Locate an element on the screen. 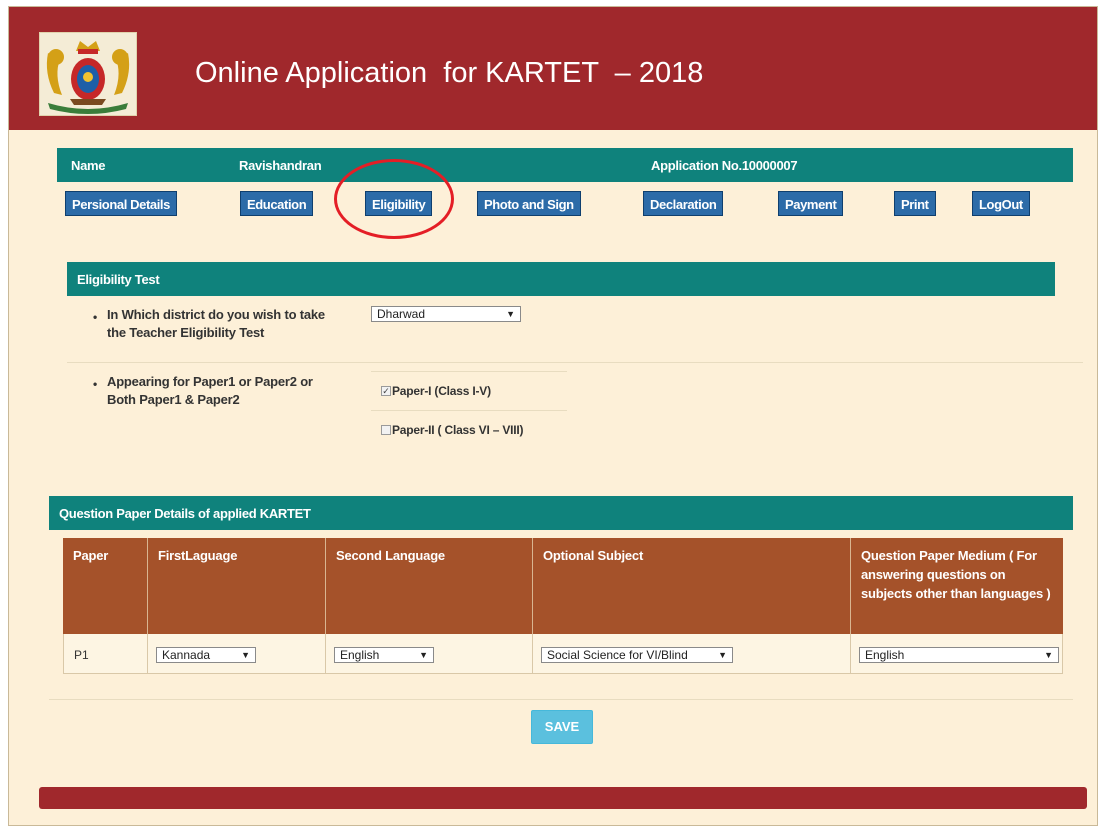 This screenshot has height=839, width=1107. header-optional-subject: Optional Subject is located at coordinates (692, 586).